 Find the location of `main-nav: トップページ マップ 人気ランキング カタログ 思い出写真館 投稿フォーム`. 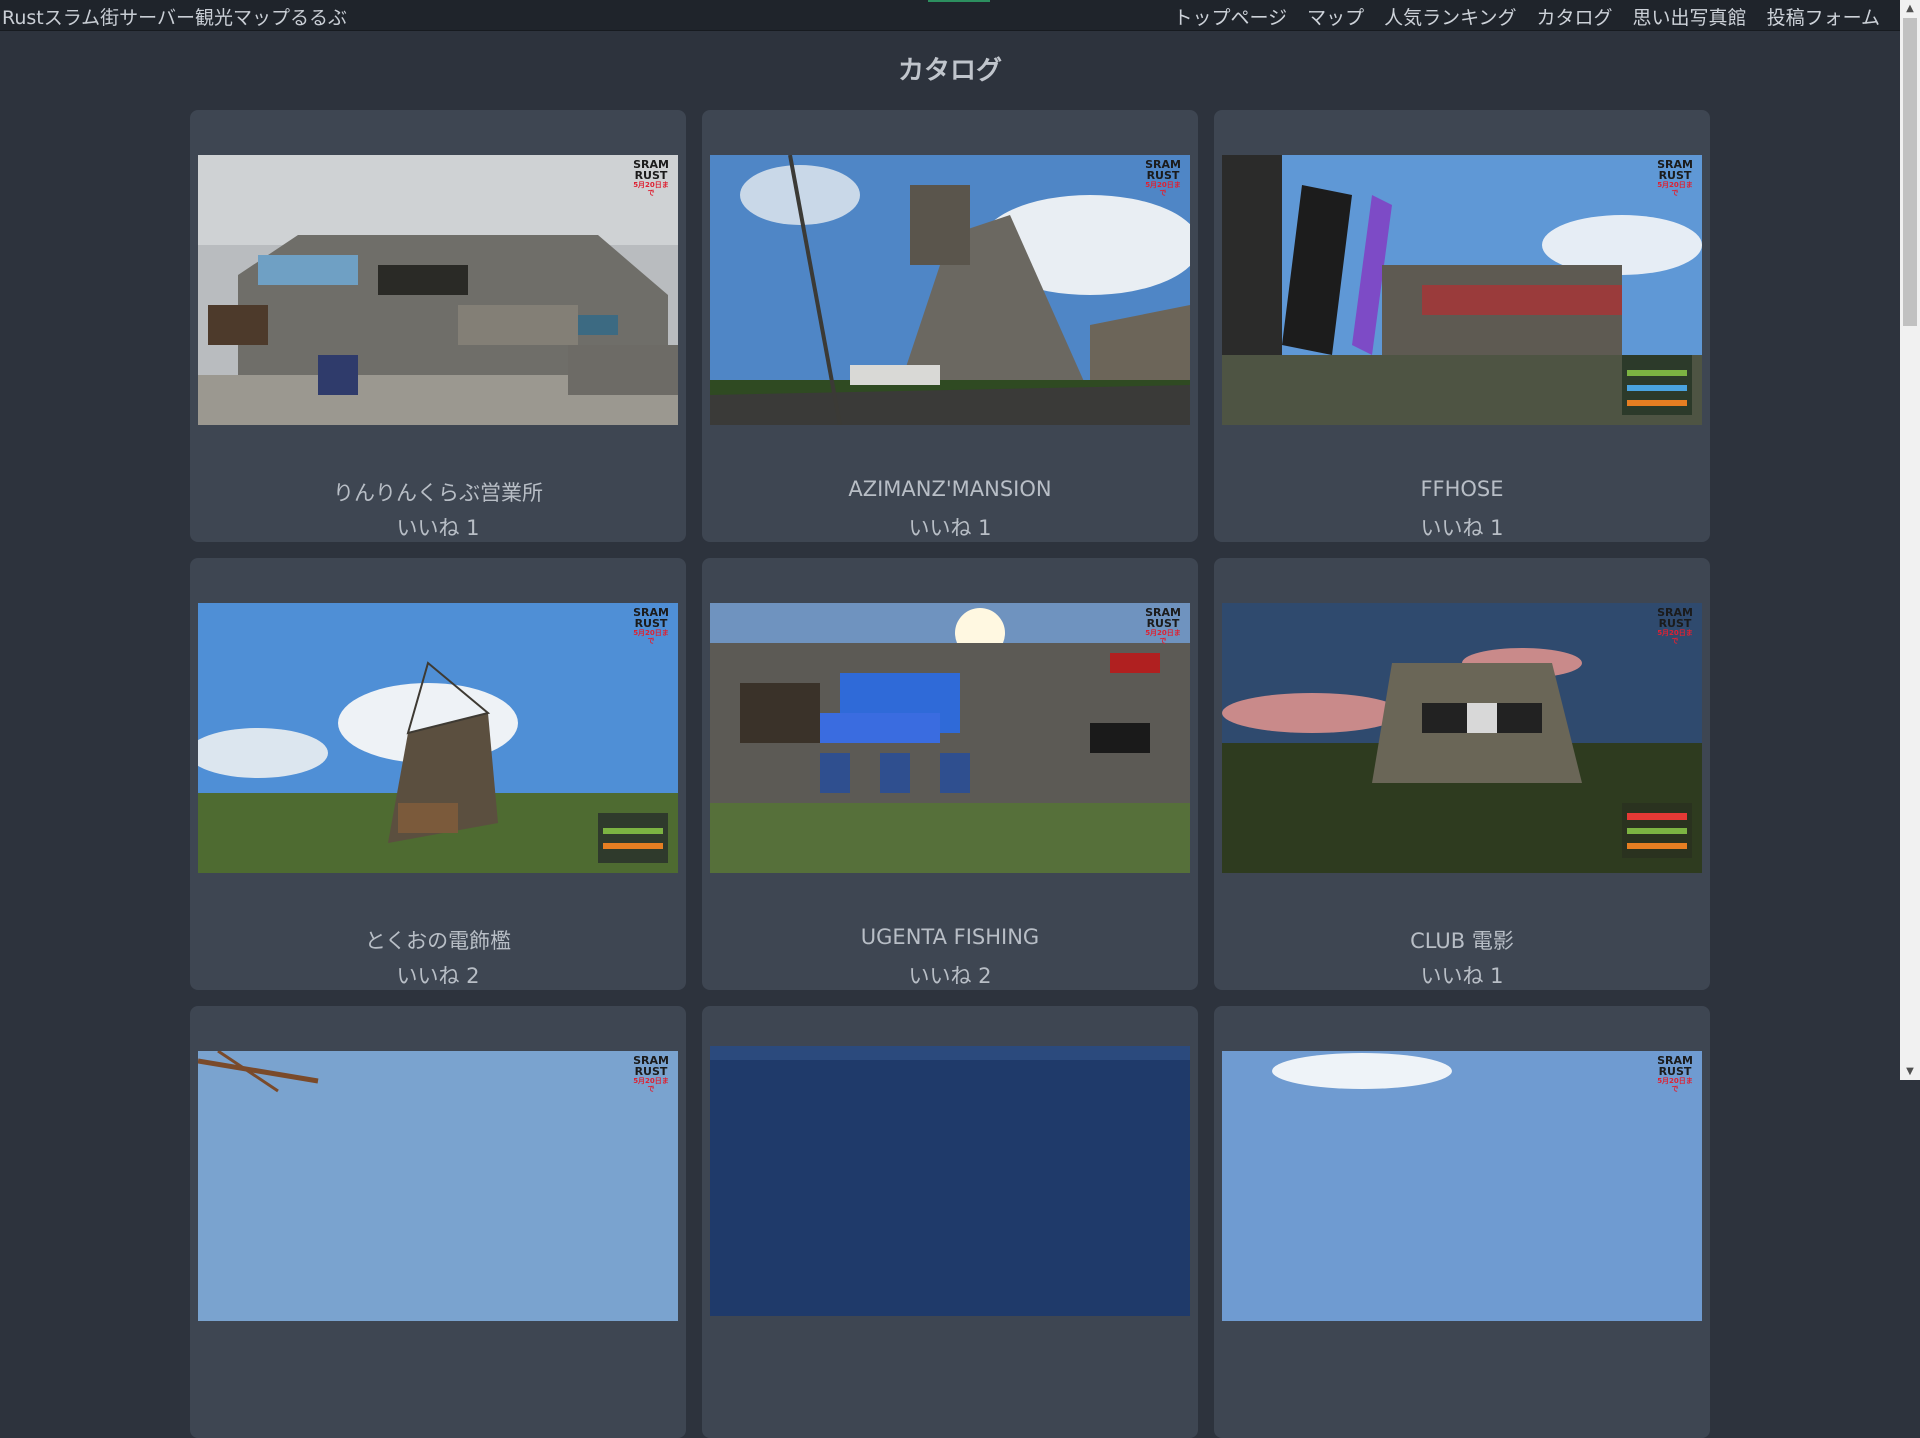

main-nav: トップページ マップ 人気ランキング カタログ 思い出写真館 投稿フォーム is located at coordinates (1516, 16).